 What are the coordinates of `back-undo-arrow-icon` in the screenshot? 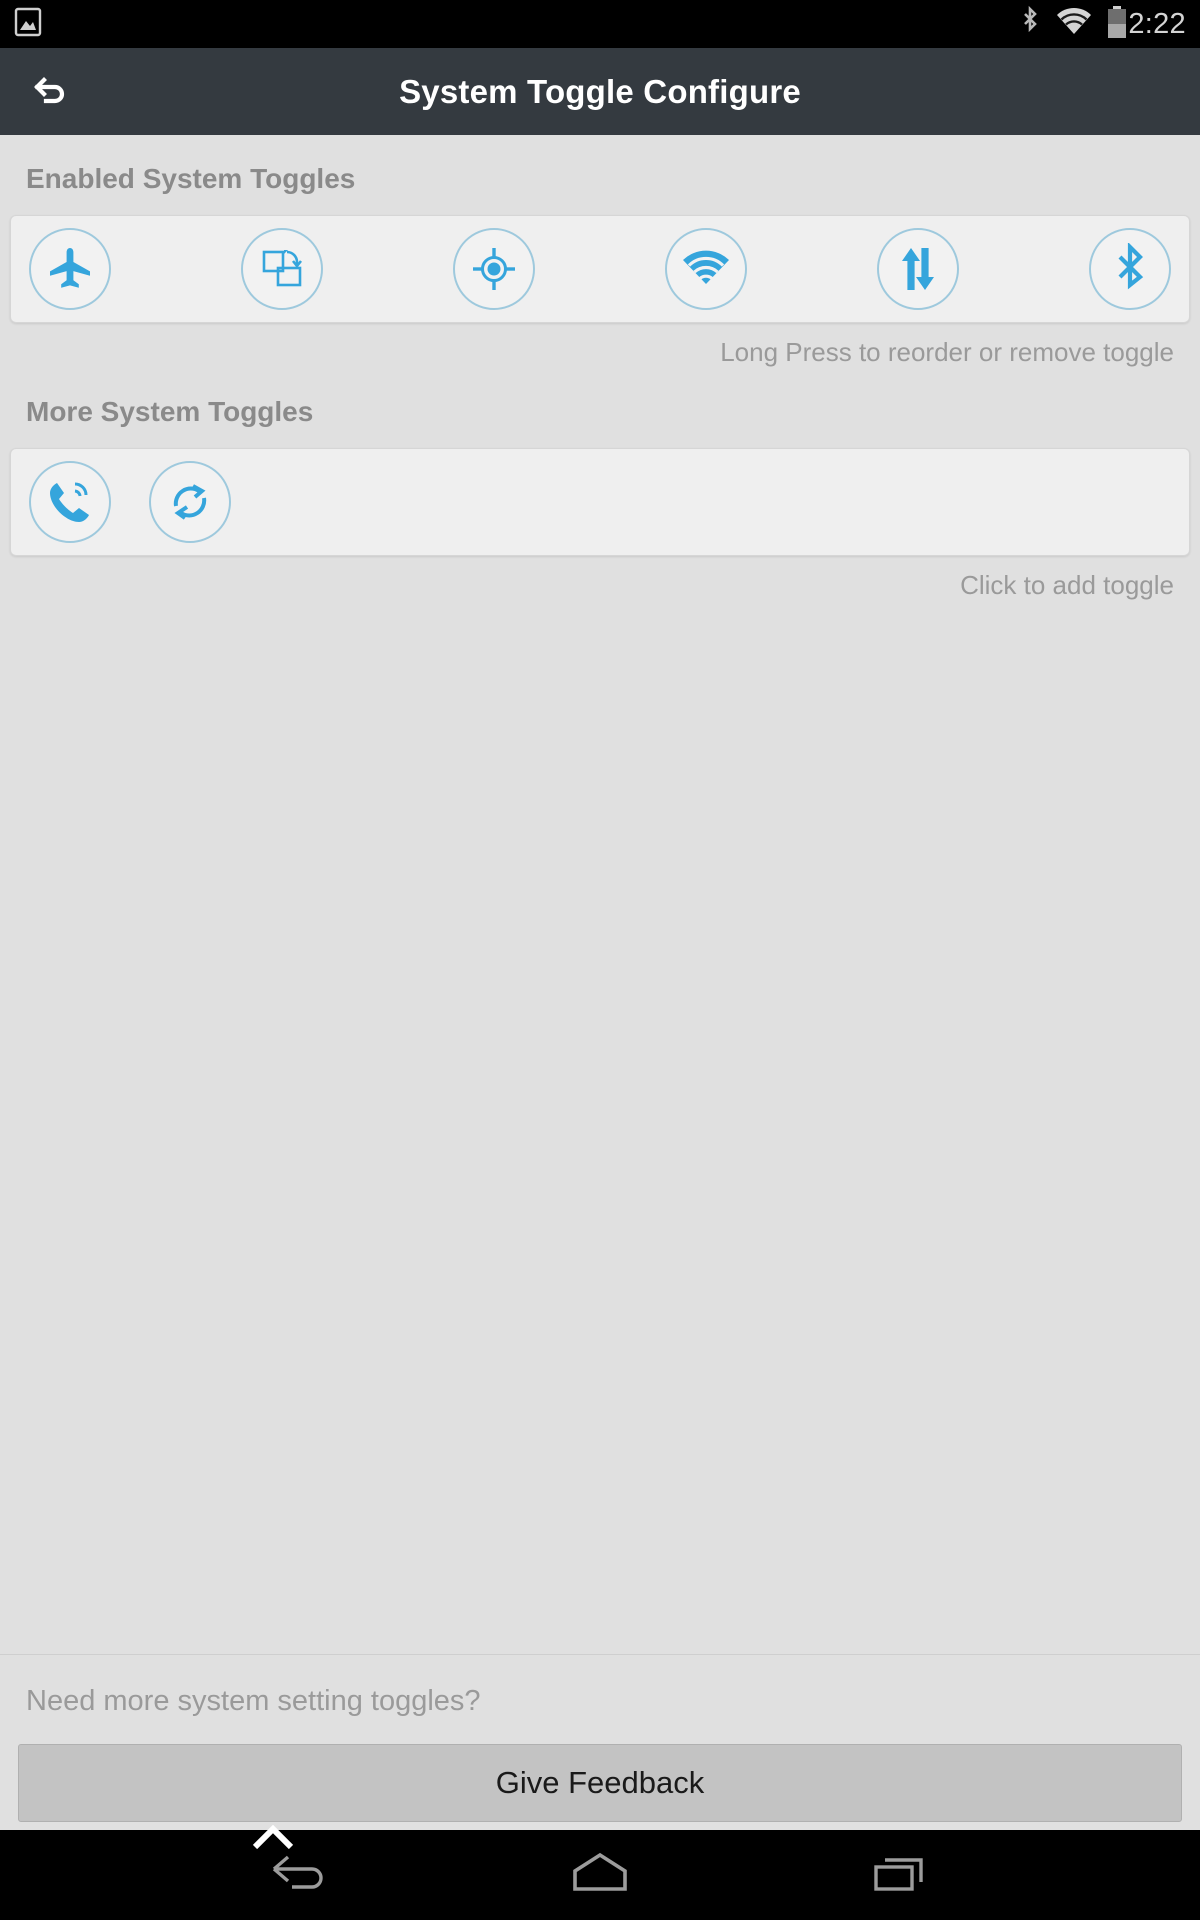 It's located at (50, 91).